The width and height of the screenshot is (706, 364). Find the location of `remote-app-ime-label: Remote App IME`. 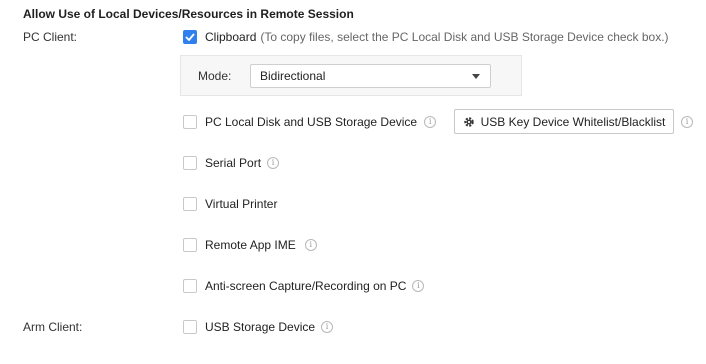

remote-app-ime-label: Remote App IME is located at coordinates (250, 245).